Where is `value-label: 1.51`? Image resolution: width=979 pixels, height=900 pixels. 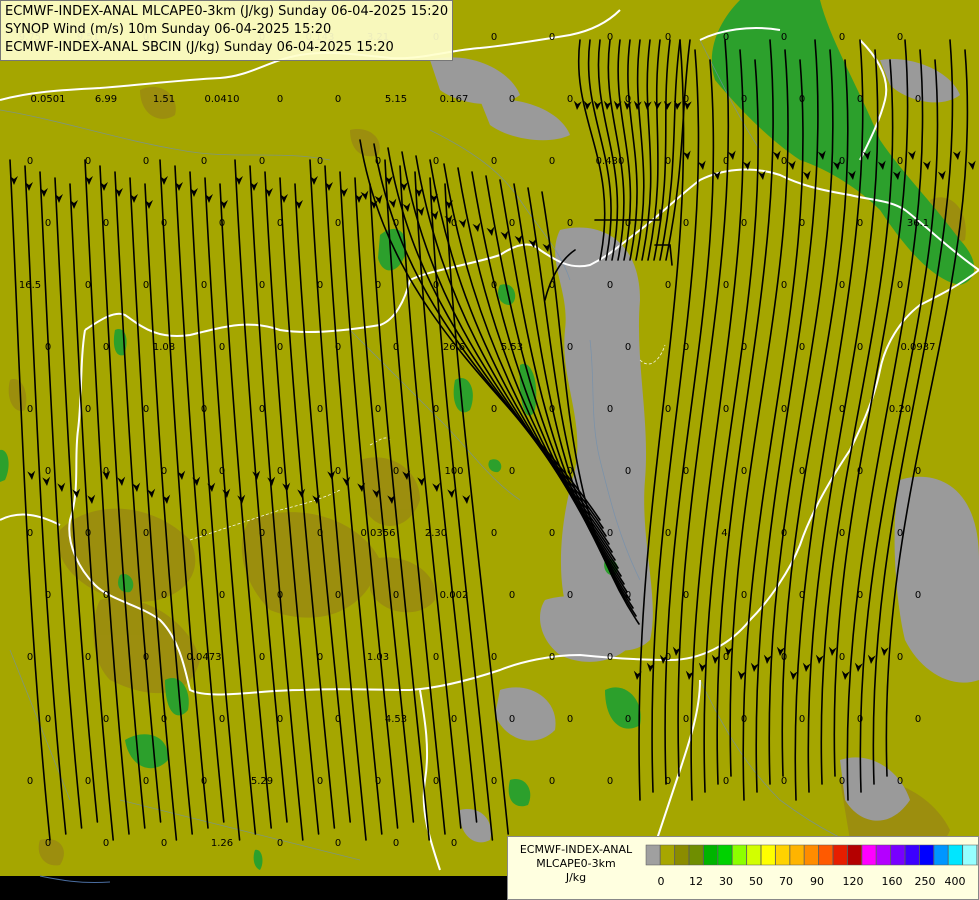 value-label: 1.51 is located at coordinates (164, 99).